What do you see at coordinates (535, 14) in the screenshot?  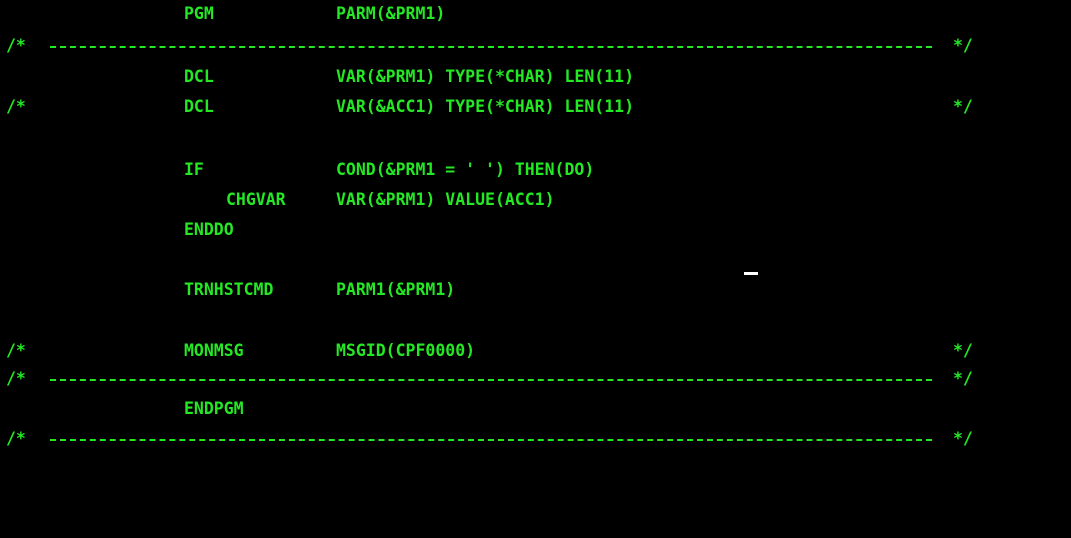 I see `code-line-pgm: PGM PARM(&PRM1)` at bounding box center [535, 14].